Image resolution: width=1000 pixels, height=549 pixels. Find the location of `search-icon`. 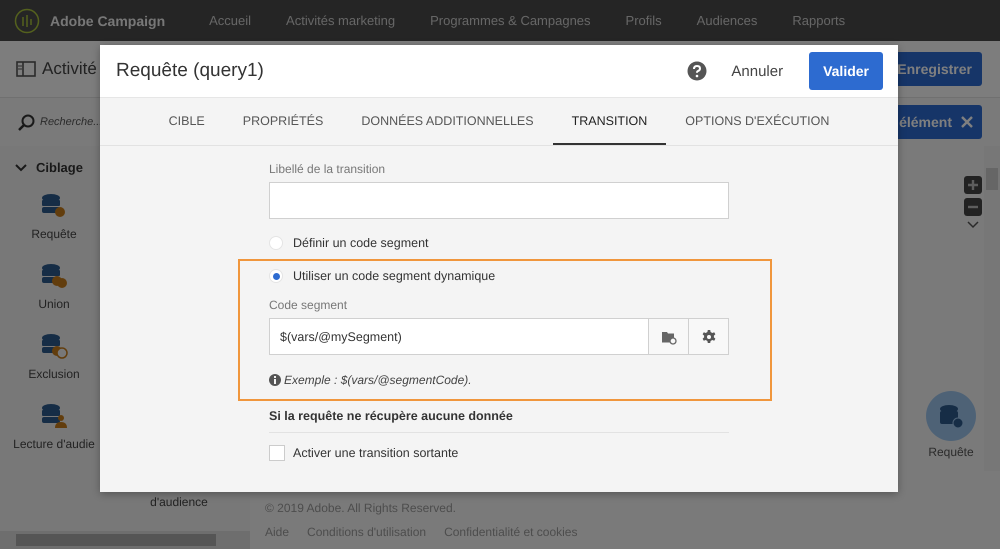

search-icon is located at coordinates (26, 122).